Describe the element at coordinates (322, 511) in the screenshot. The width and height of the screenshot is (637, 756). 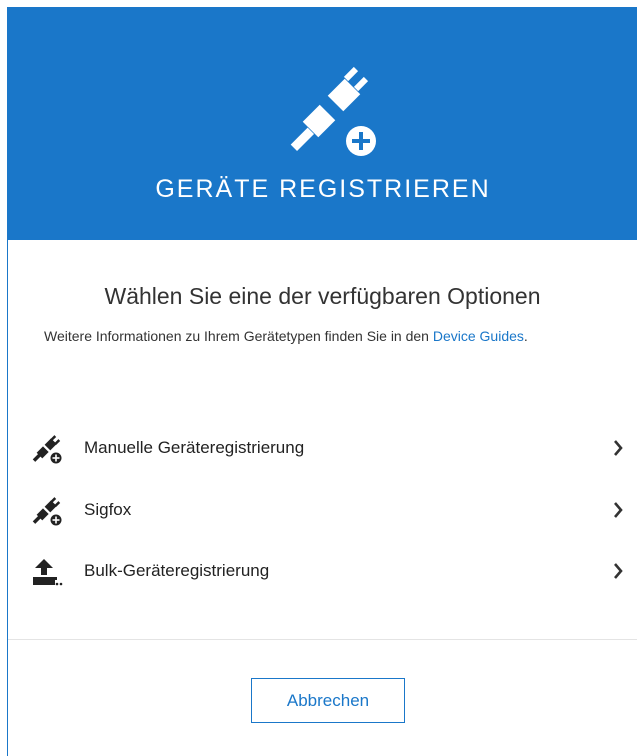
I see `option-sigfox: Sigfox` at that location.